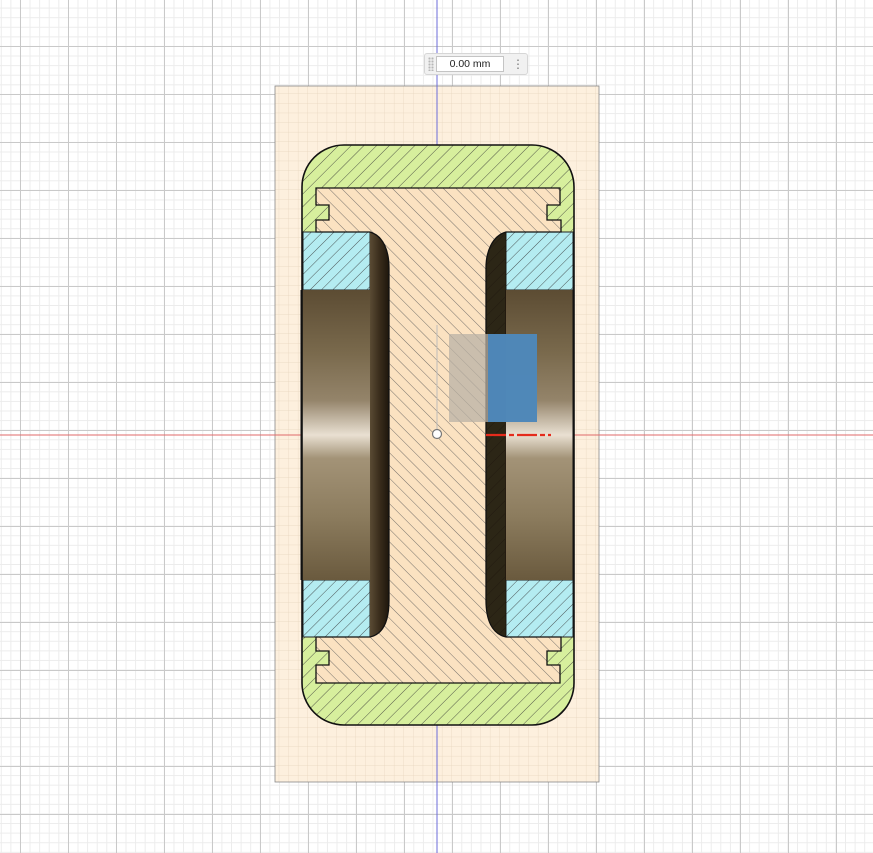 This screenshot has width=873, height=853. Describe the element at coordinates (336, 261) in the screenshot. I see `bearing-top-left` at that location.